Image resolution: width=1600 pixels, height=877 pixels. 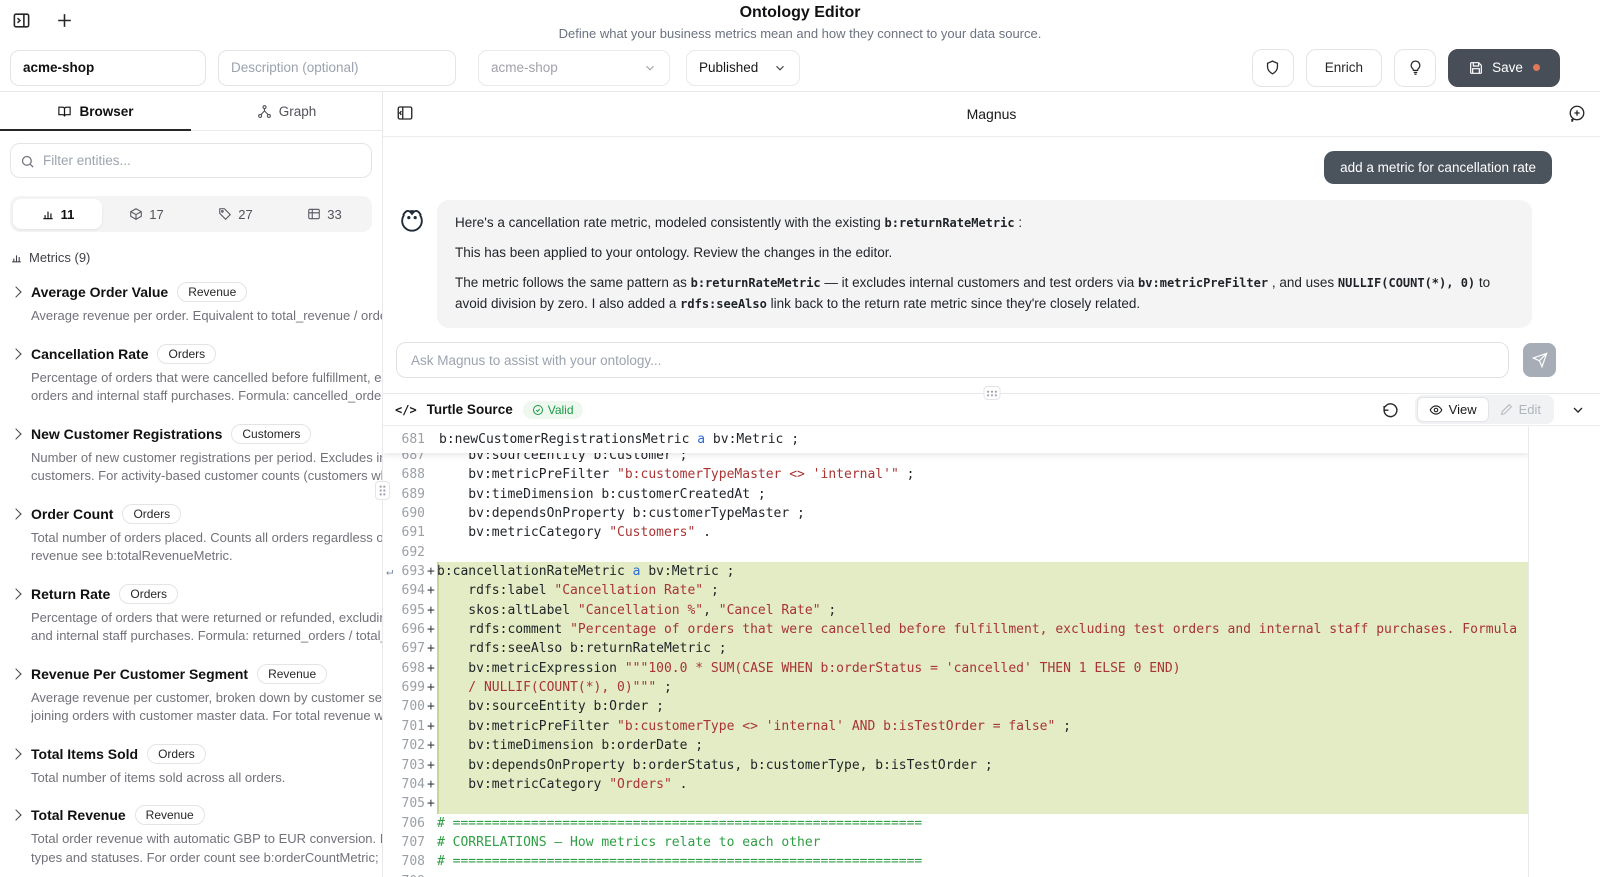 What do you see at coordinates (47, 215) in the screenshot?
I see `bar-chart-icon` at bounding box center [47, 215].